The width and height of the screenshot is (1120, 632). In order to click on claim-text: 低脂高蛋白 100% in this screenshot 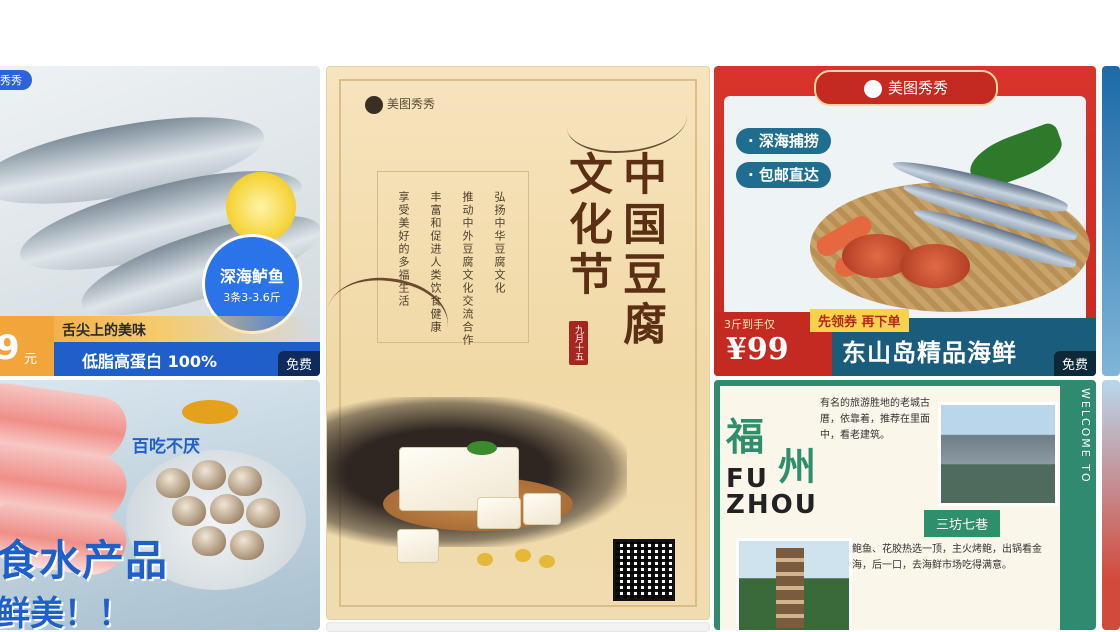, I will do `click(150, 361)`.